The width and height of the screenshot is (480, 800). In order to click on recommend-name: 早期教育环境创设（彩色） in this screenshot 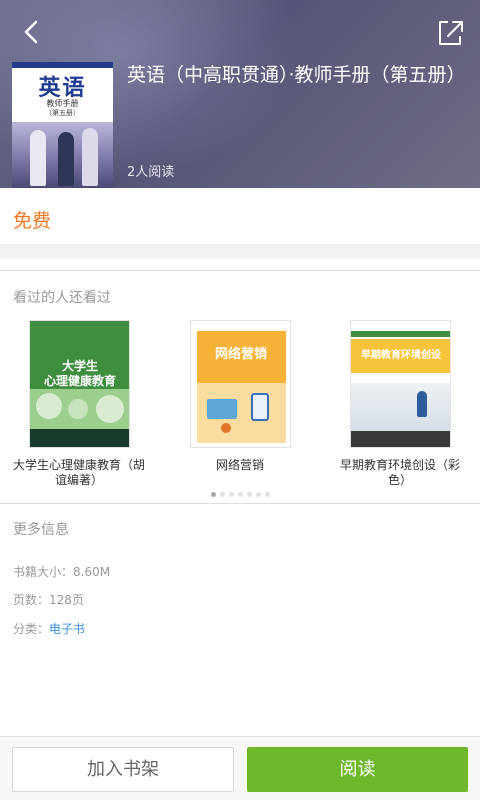, I will do `click(399, 472)`.